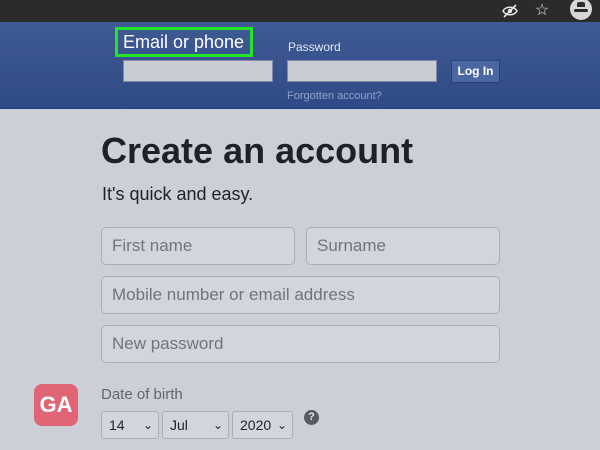 The image size is (600, 450). Describe the element at coordinates (300, 11) in the screenshot. I see `browser-toolbar: ☆` at that location.